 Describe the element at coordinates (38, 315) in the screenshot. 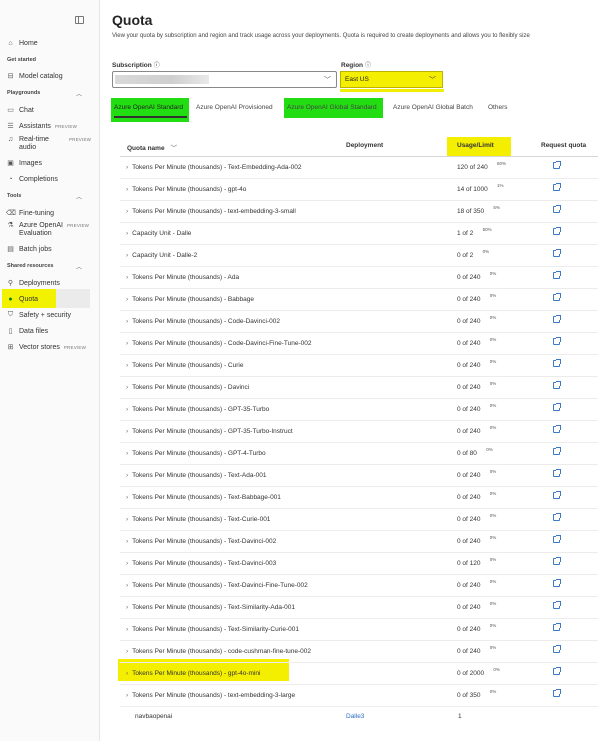

I see `sidebar-item-safety-security: ⛉ Safety + security` at that location.